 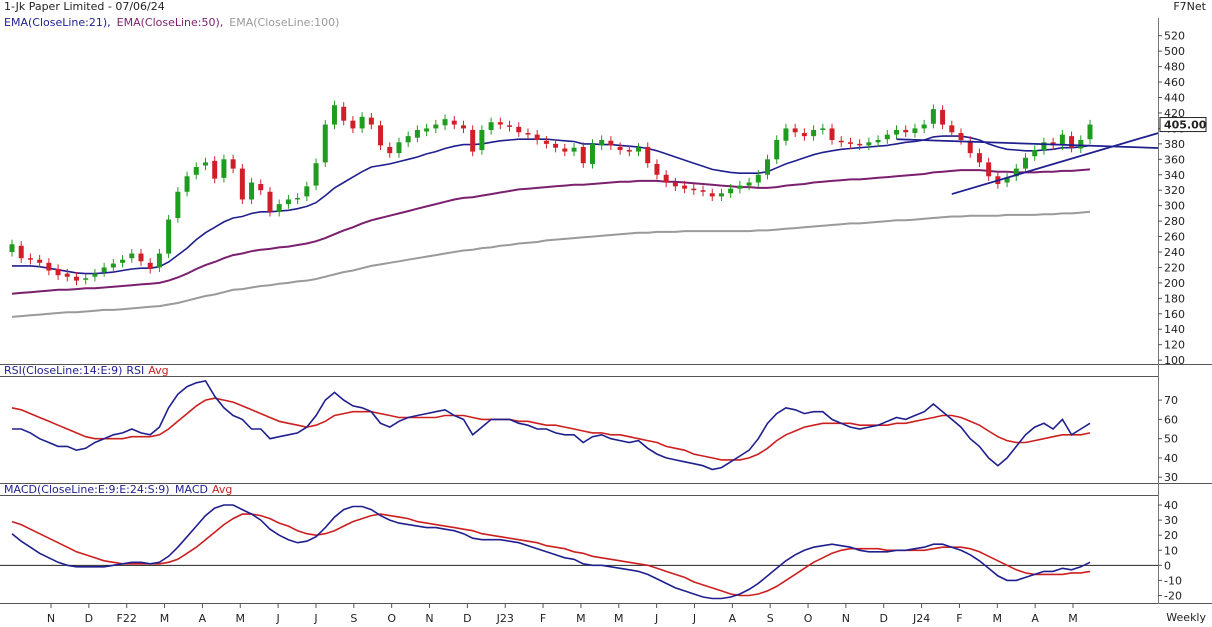 I want to click on price-tick-label: 220, so click(x=1174, y=267).